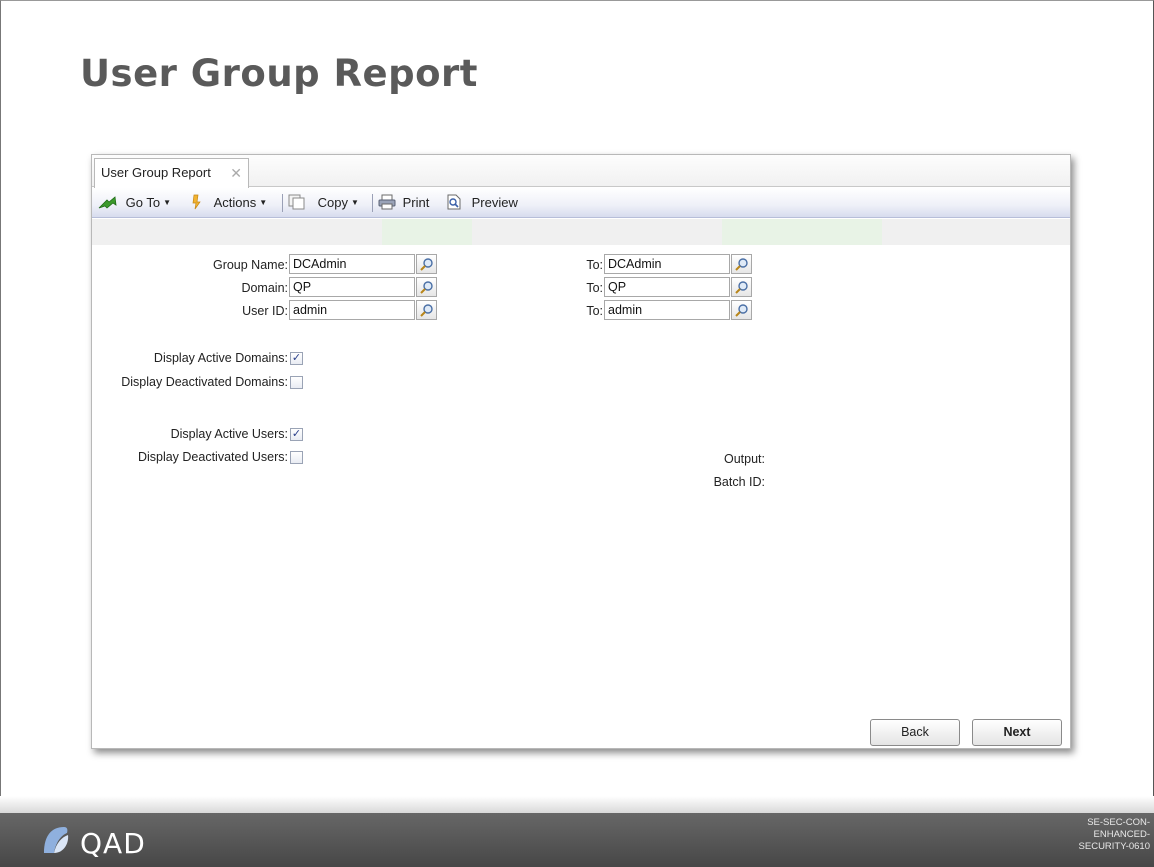  What do you see at coordinates (296, 434) in the screenshot?
I see `display-active-users-checkbox: ✓` at bounding box center [296, 434].